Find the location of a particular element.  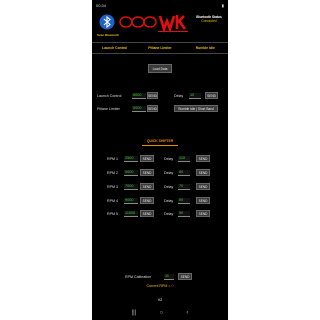

bluetooth-icon is located at coordinates (107, 22).